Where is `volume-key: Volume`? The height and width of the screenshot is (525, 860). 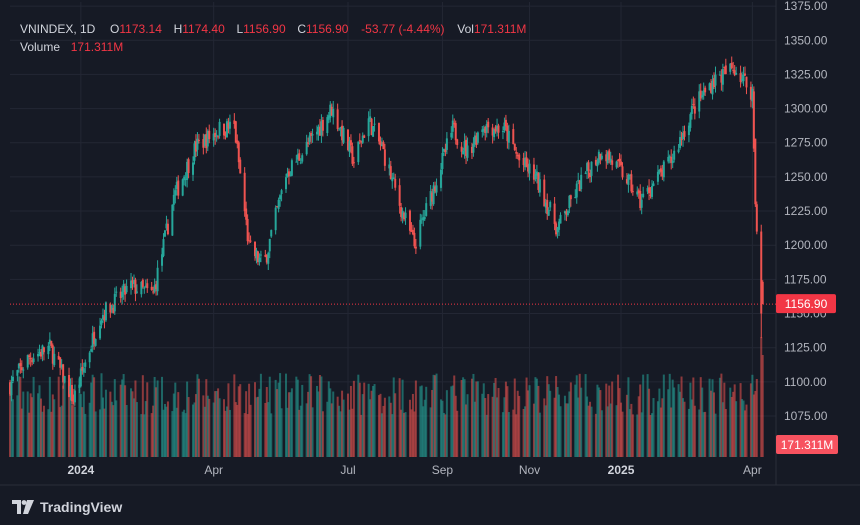
volume-key: Volume is located at coordinates (40, 47).